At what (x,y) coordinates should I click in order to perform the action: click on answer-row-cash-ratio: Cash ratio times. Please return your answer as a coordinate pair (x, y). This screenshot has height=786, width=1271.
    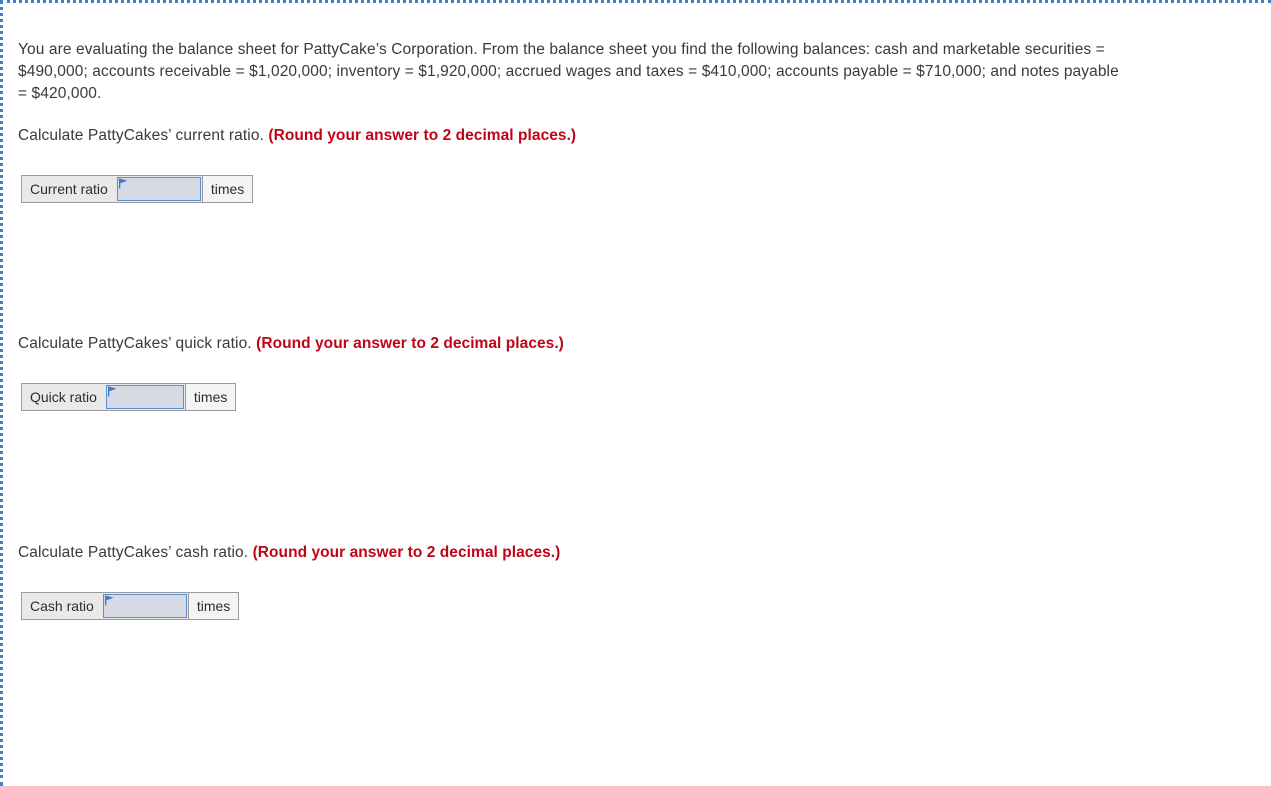
    Looking at the image, I should click on (130, 606).